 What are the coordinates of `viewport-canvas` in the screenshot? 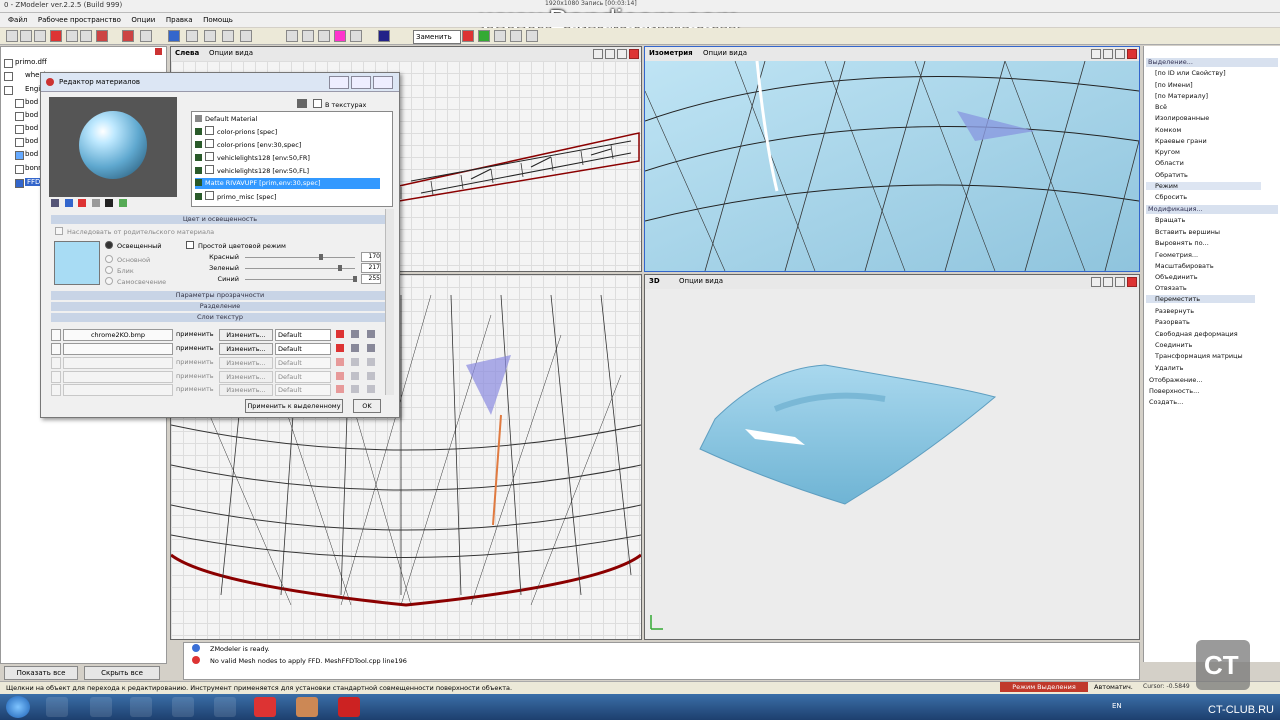 It's located at (892, 165).